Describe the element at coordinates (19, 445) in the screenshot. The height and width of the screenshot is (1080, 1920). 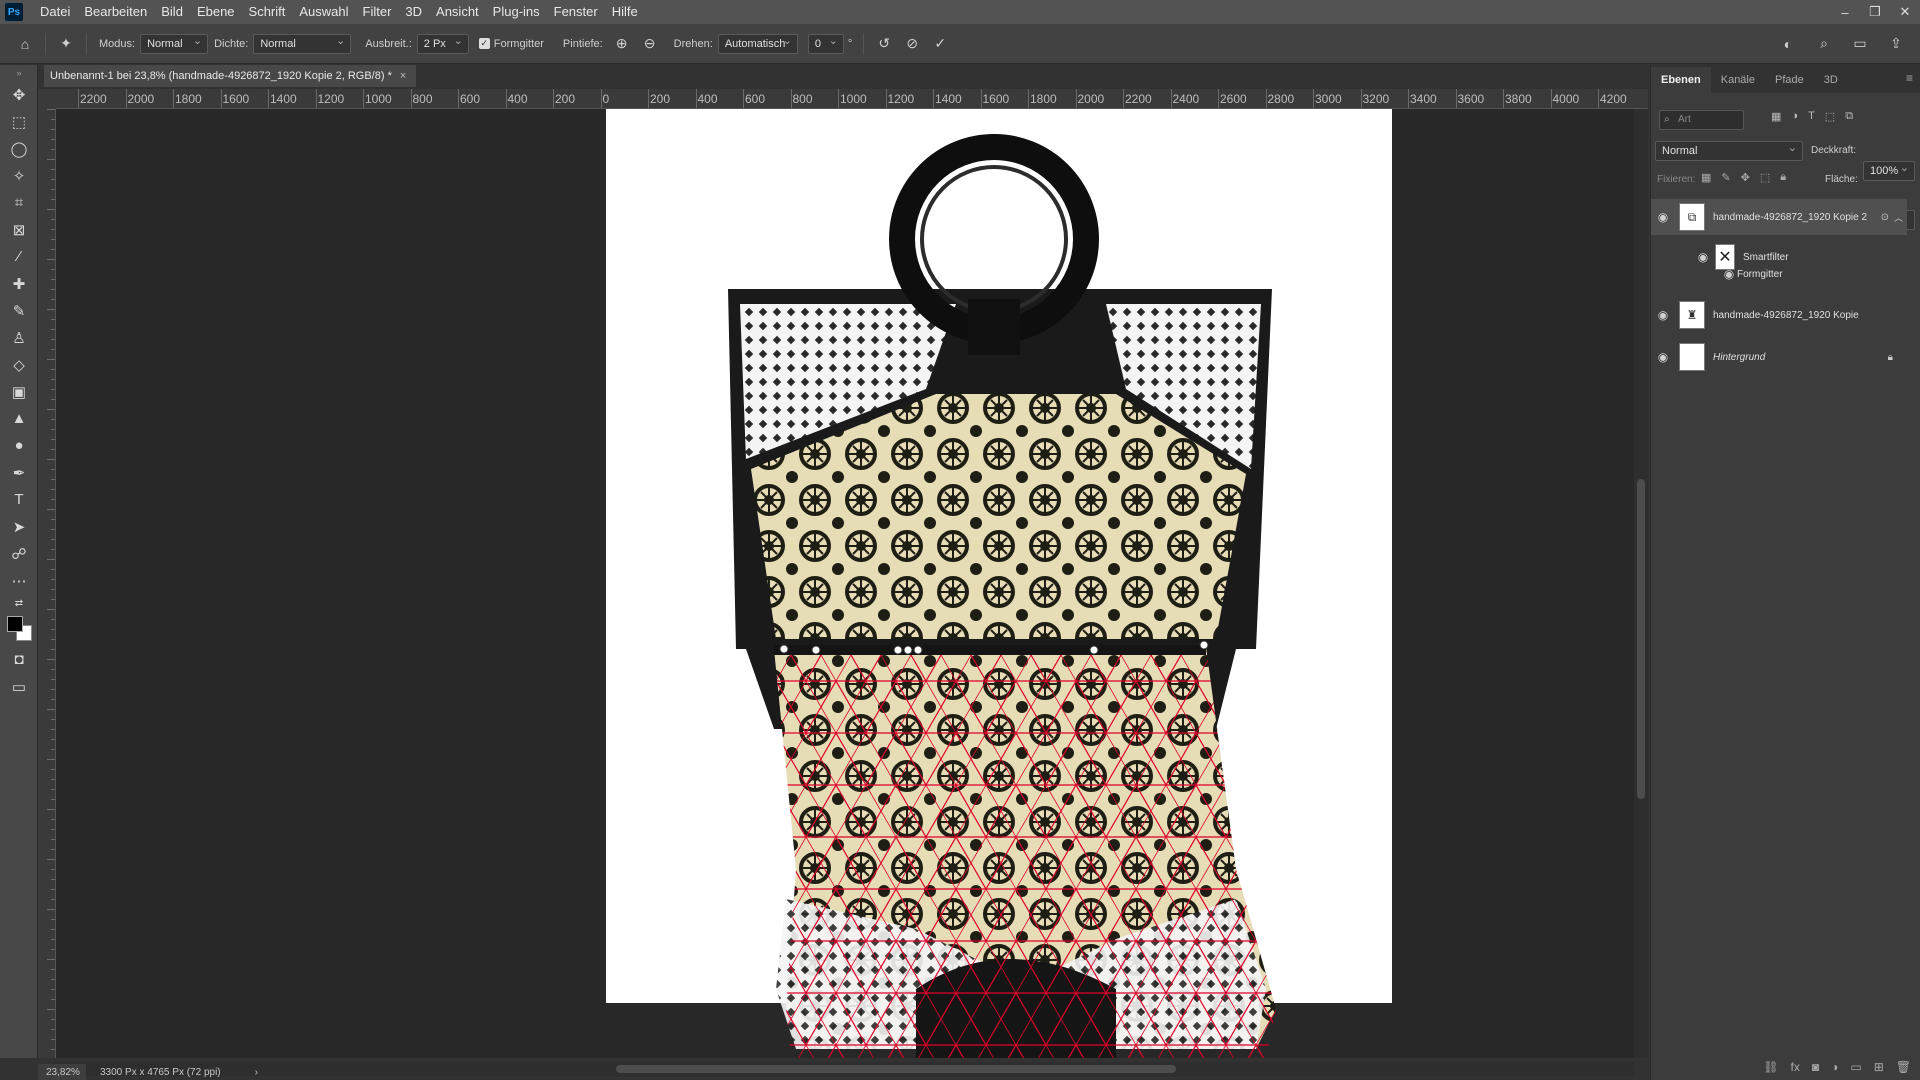
I see `dodge-tool-icon: ●` at that location.